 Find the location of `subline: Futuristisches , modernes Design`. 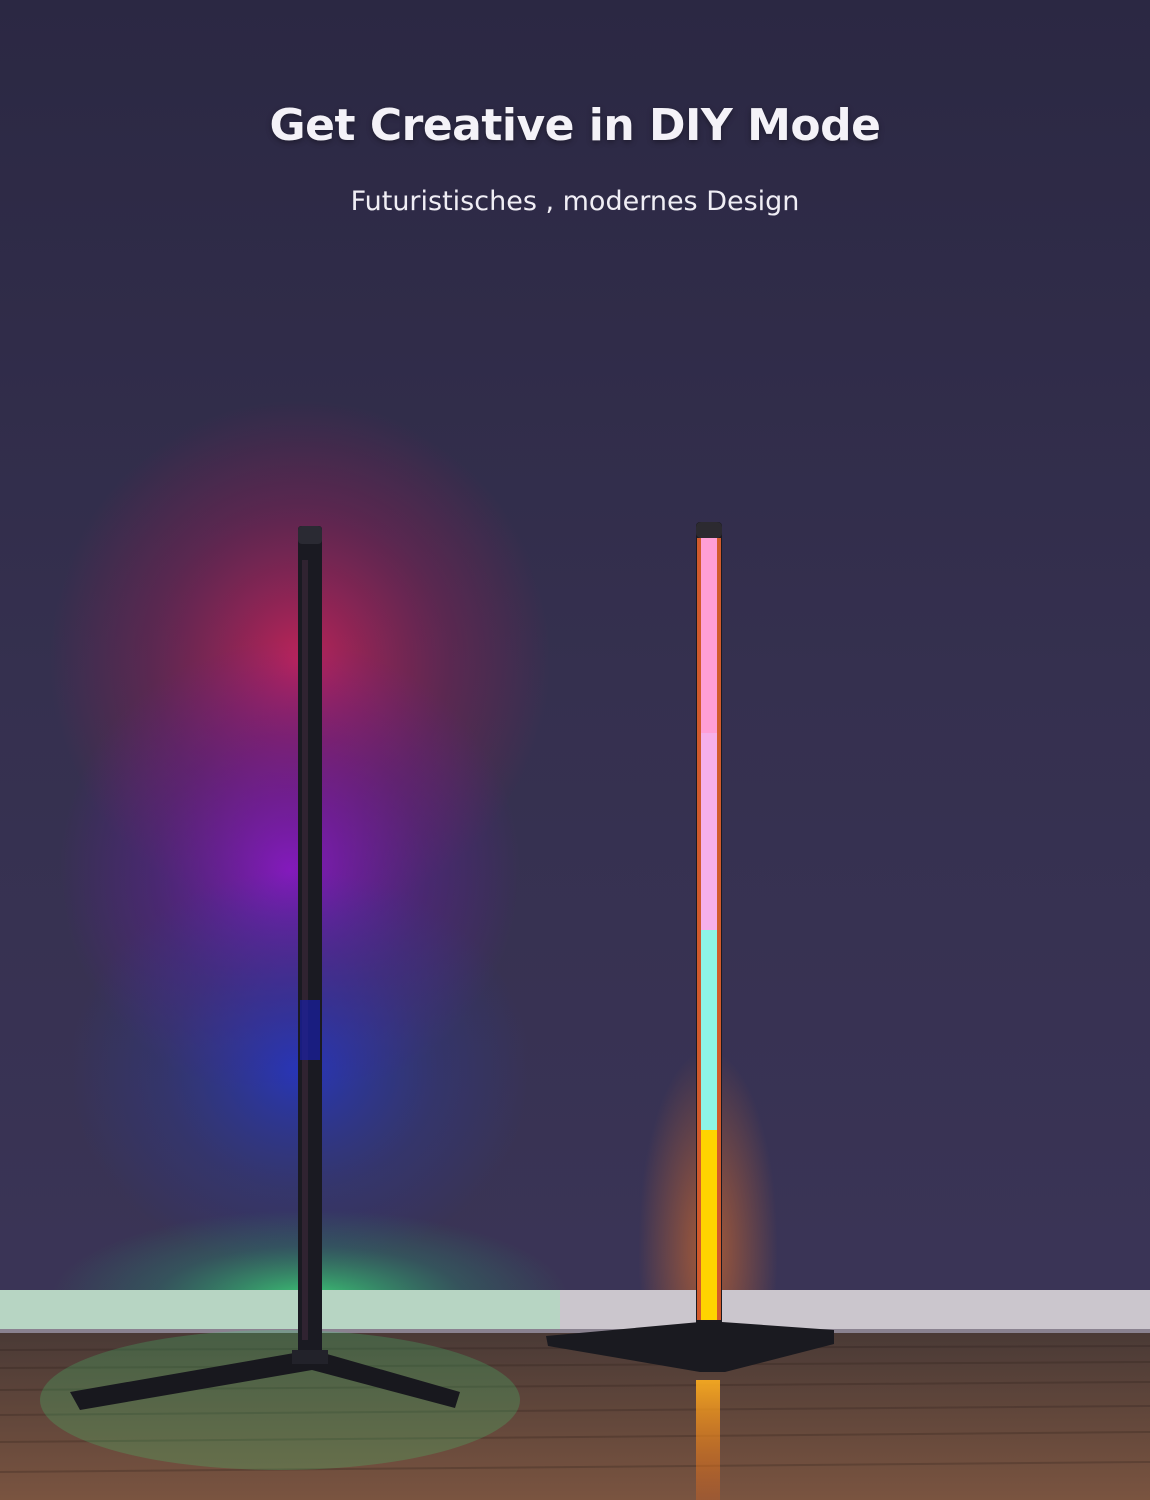

subline: Futuristisches , modernes Design is located at coordinates (575, 201).